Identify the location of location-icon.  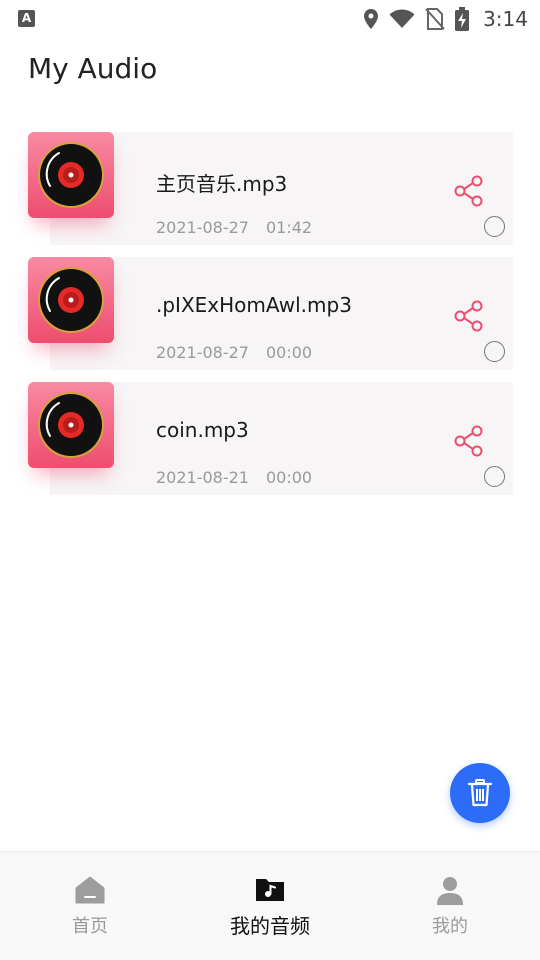
(371, 19).